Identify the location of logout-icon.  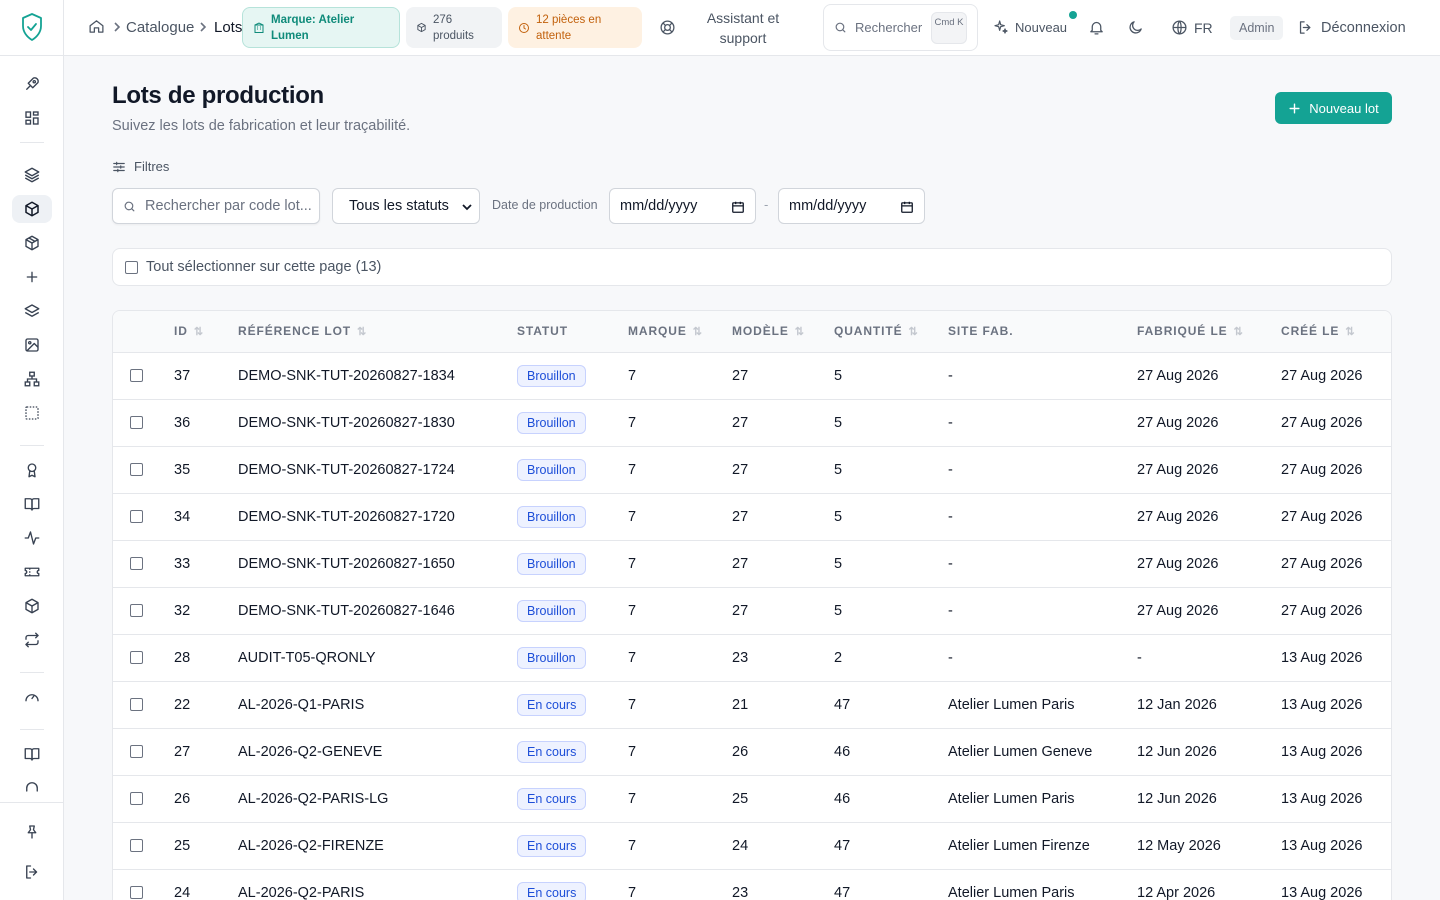
(32, 872).